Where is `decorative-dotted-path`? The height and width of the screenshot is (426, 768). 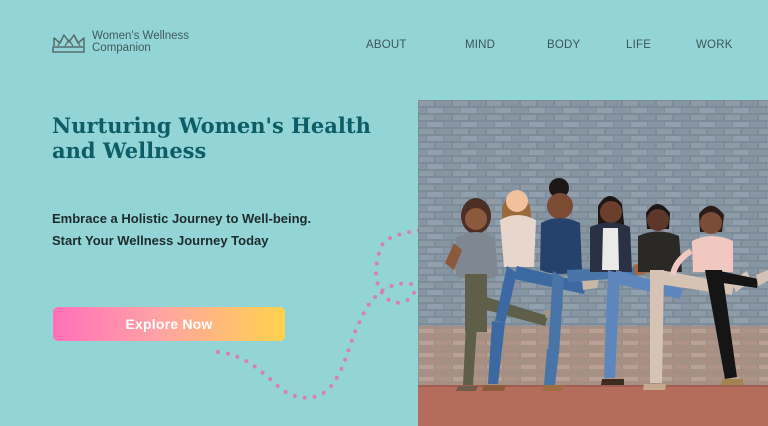 decorative-dotted-path is located at coordinates (319, 314).